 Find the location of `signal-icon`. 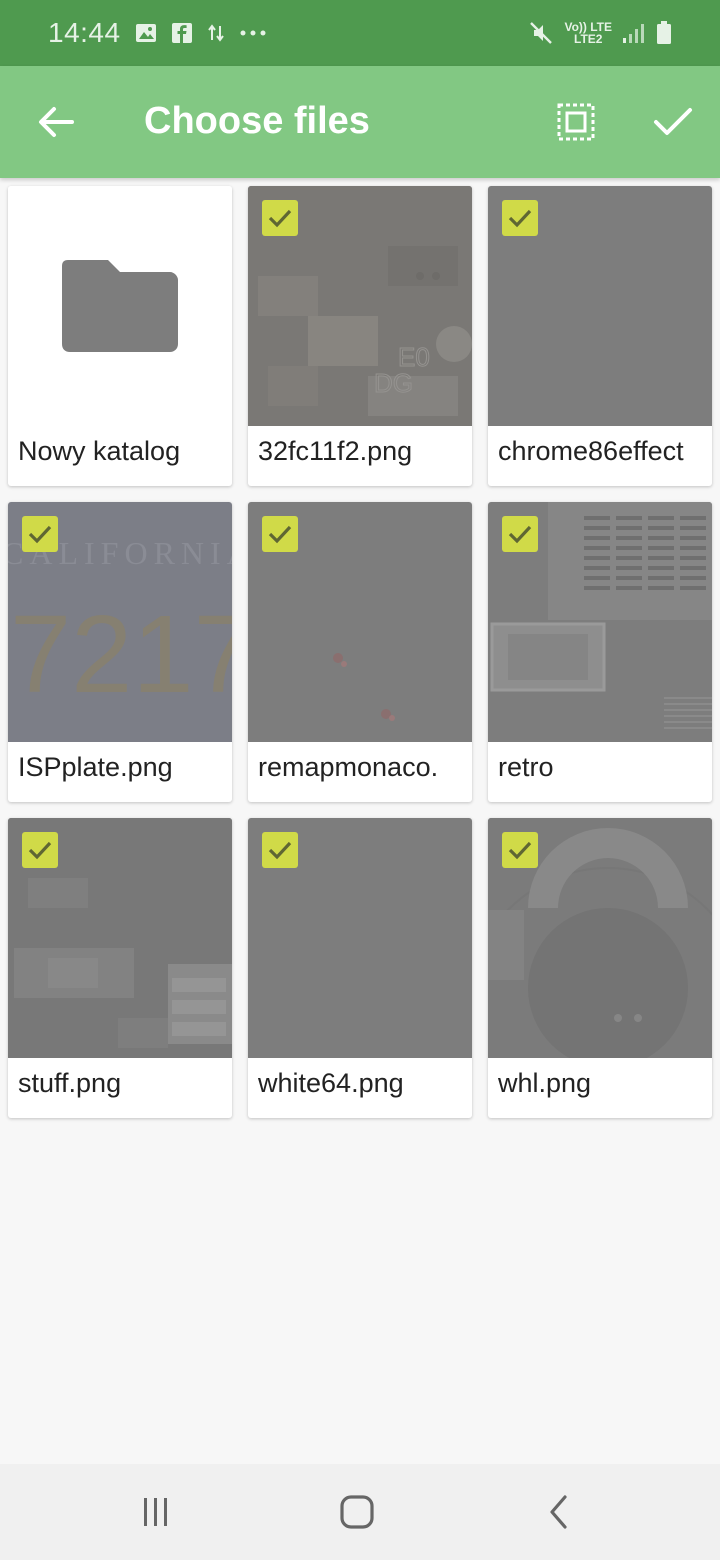

signal-icon is located at coordinates (634, 33).